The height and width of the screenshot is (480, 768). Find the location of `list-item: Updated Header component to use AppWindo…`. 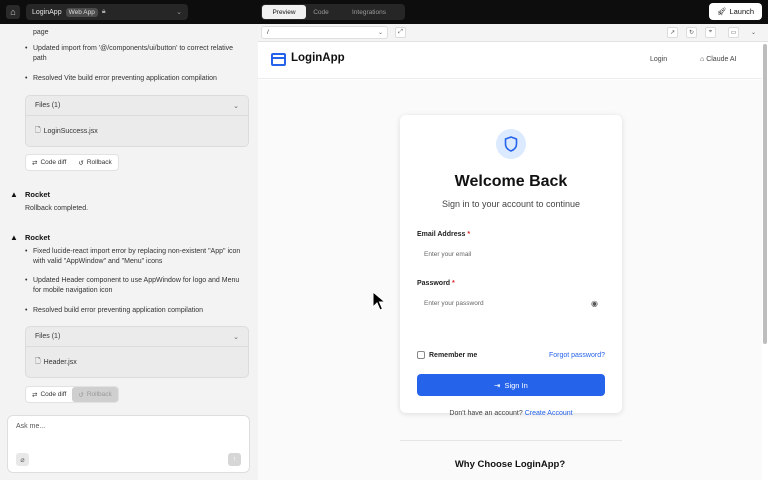

list-item: Updated Header component to use AppWindo… is located at coordinates (136, 286).